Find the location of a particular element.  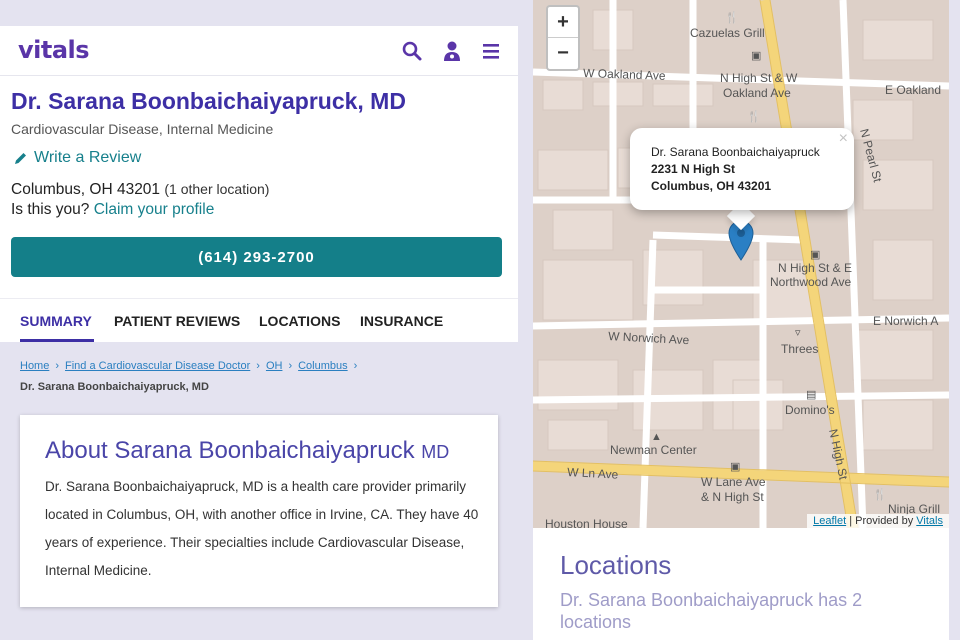

tab-summary: SUMMARY is located at coordinates (56, 321).